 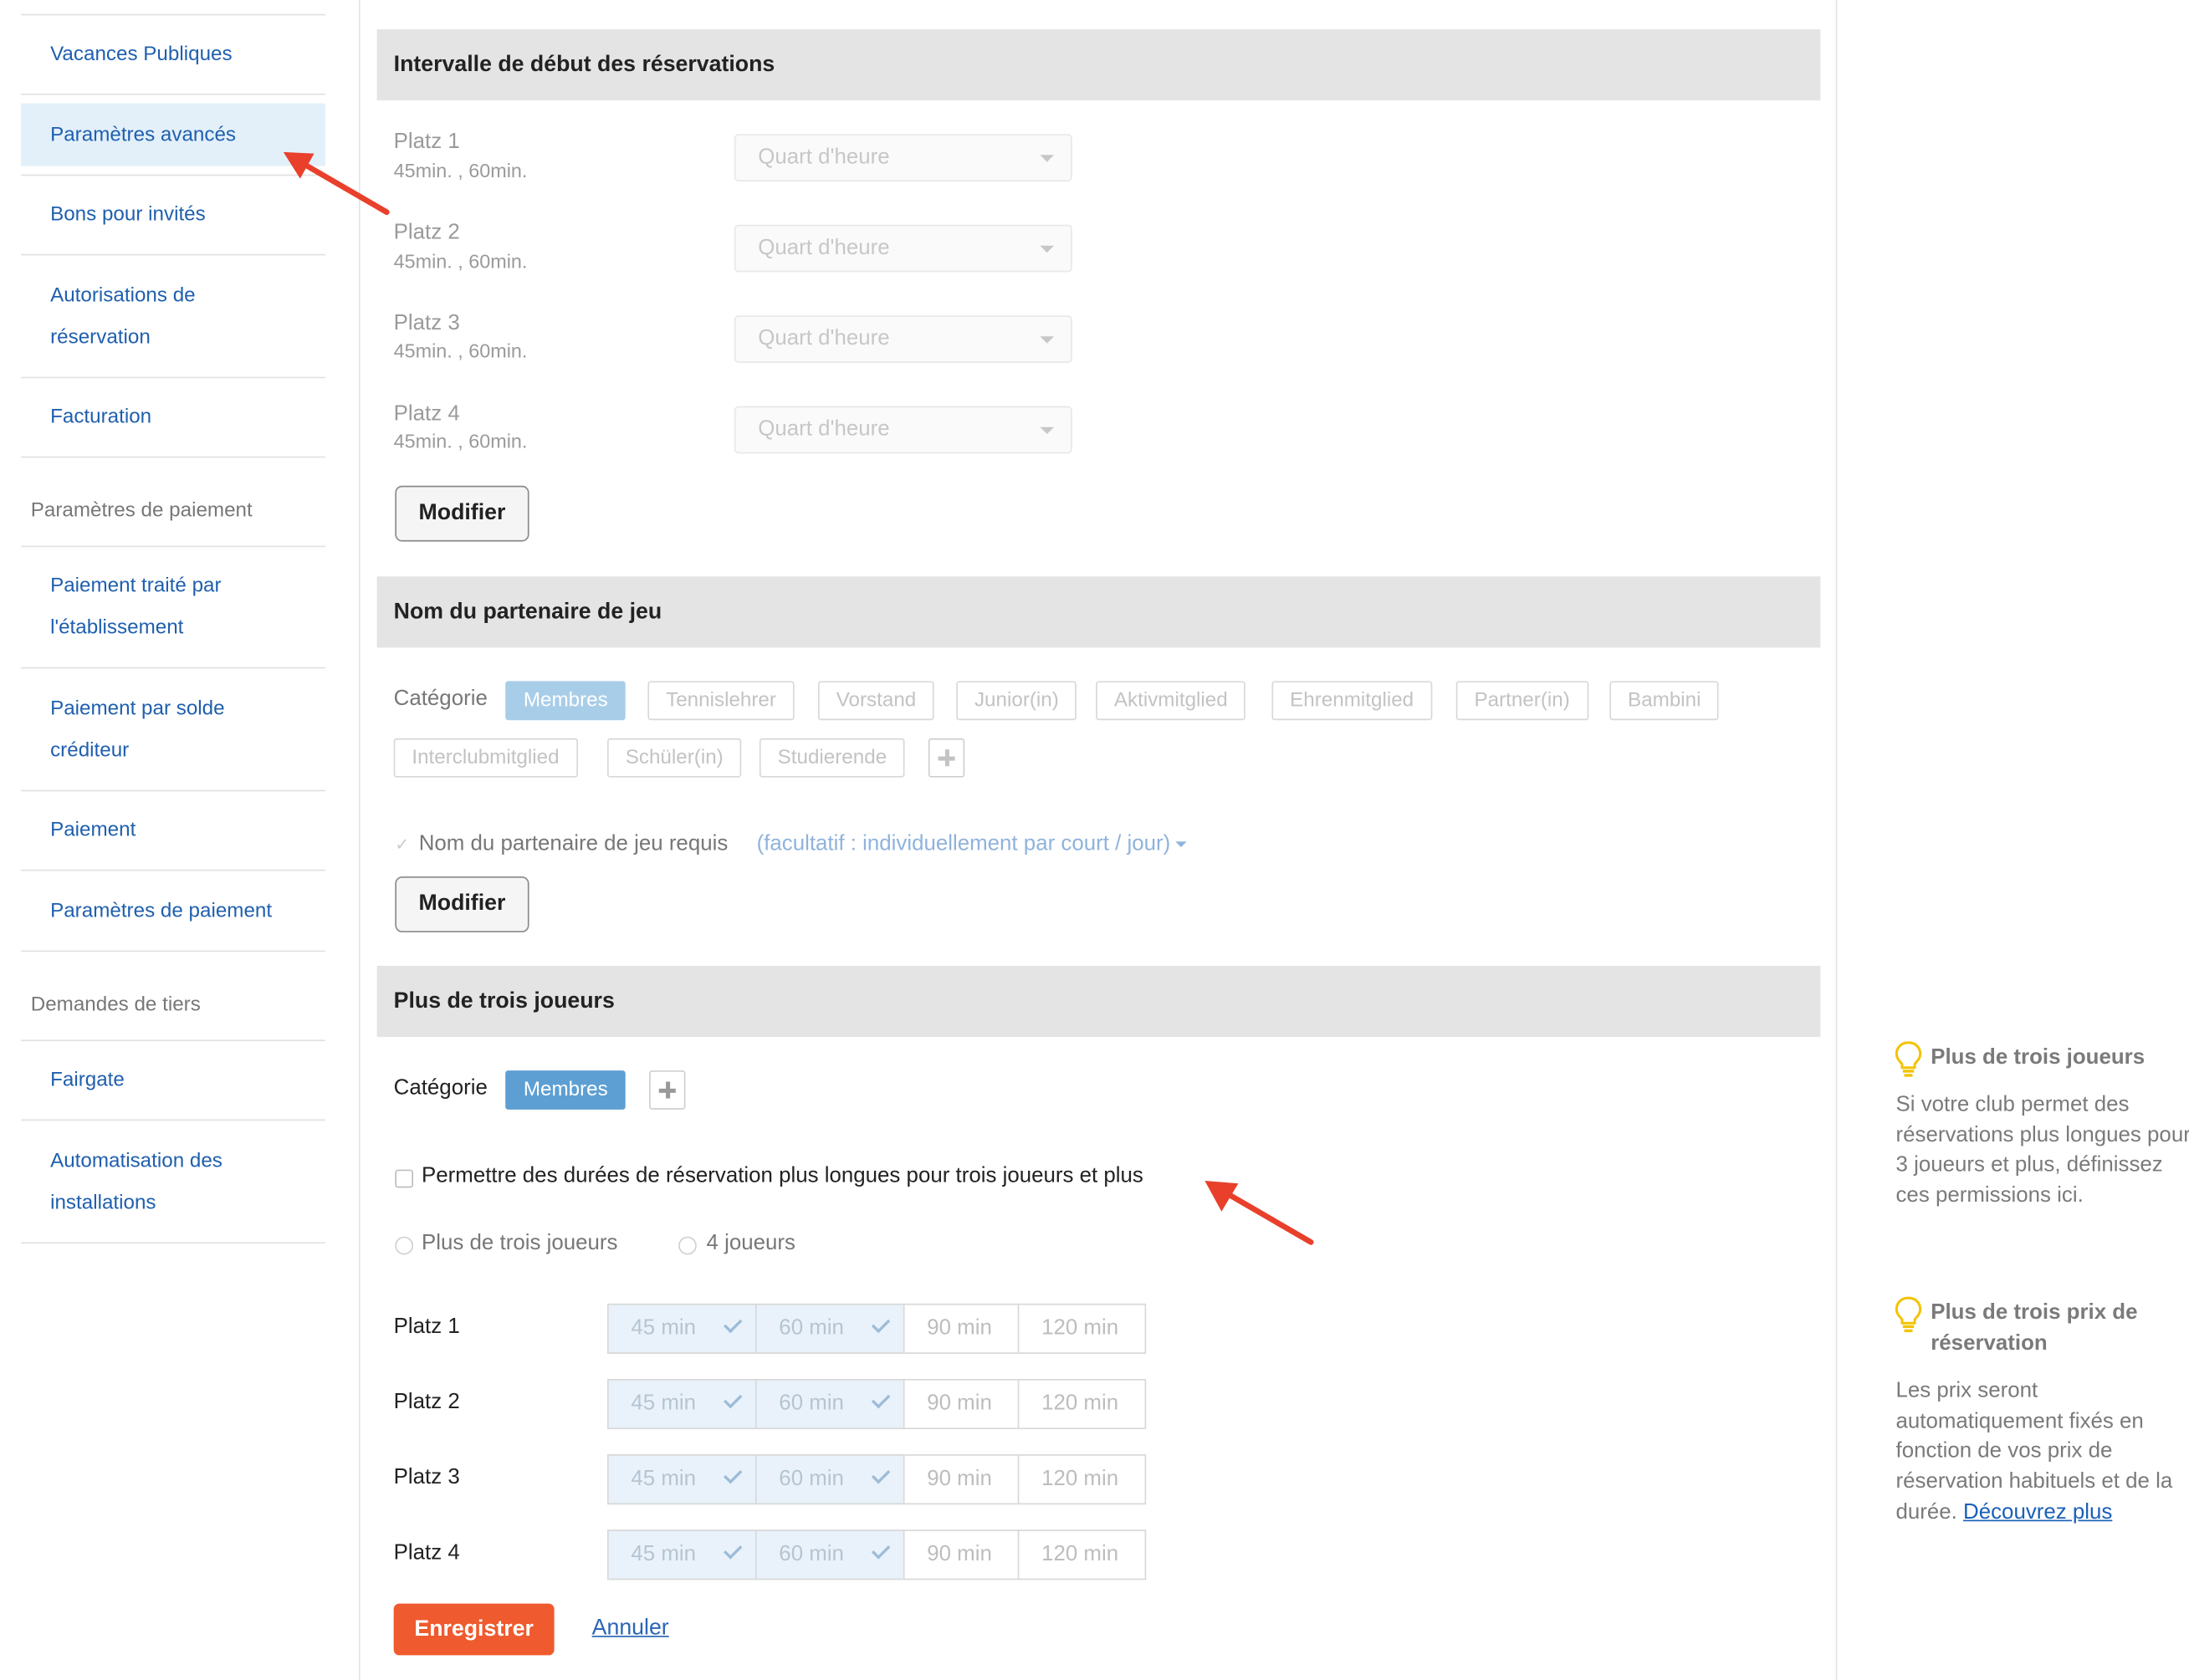 I want to click on section-title-booking-interval: Intervalle de début des réservations, so click(x=1098, y=65).